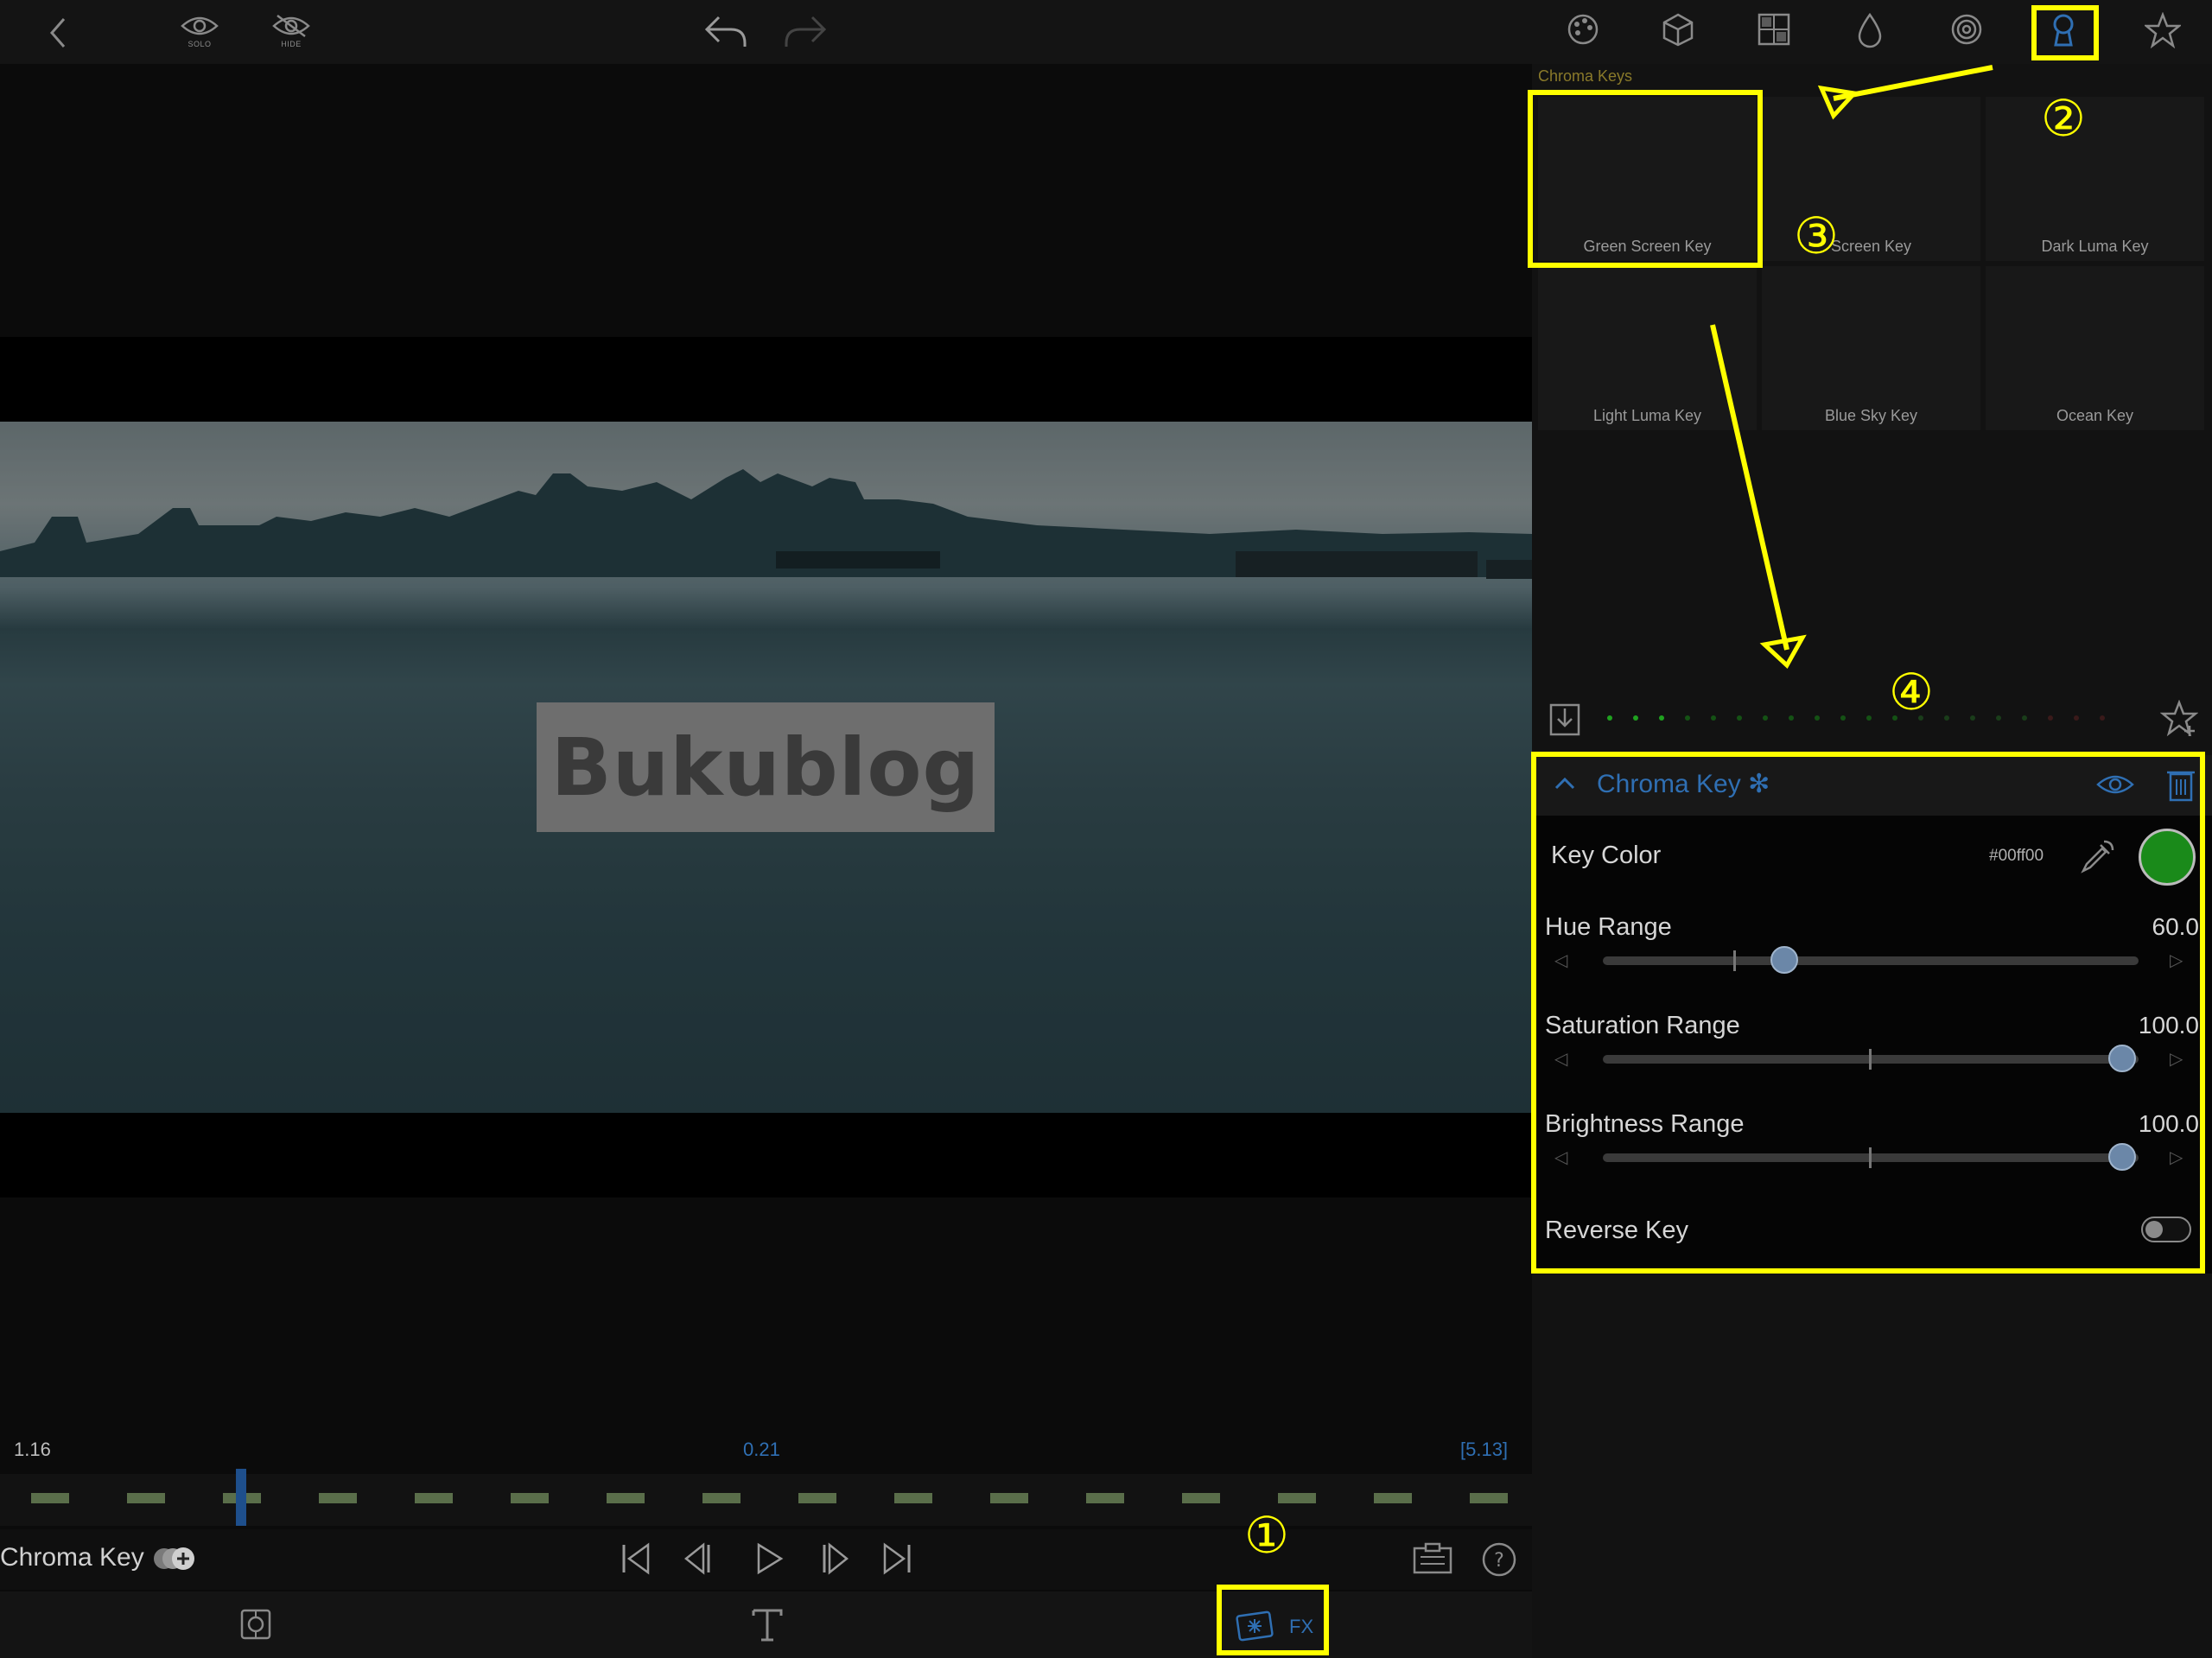 This screenshot has height=1658, width=2212. Describe the element at coordinates (636, 1558) in the screenshot. I see `skip-start-icon` at that location.